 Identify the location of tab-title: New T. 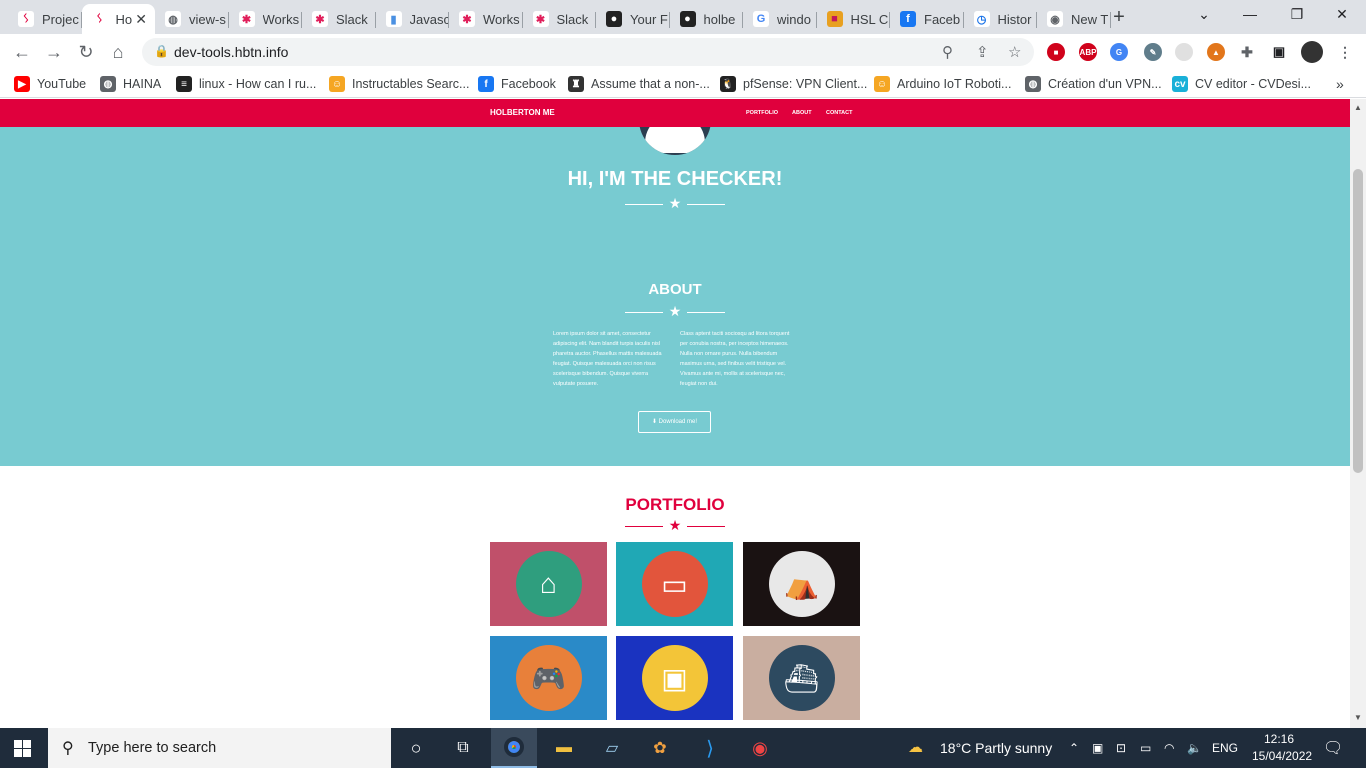
(1090, 19).